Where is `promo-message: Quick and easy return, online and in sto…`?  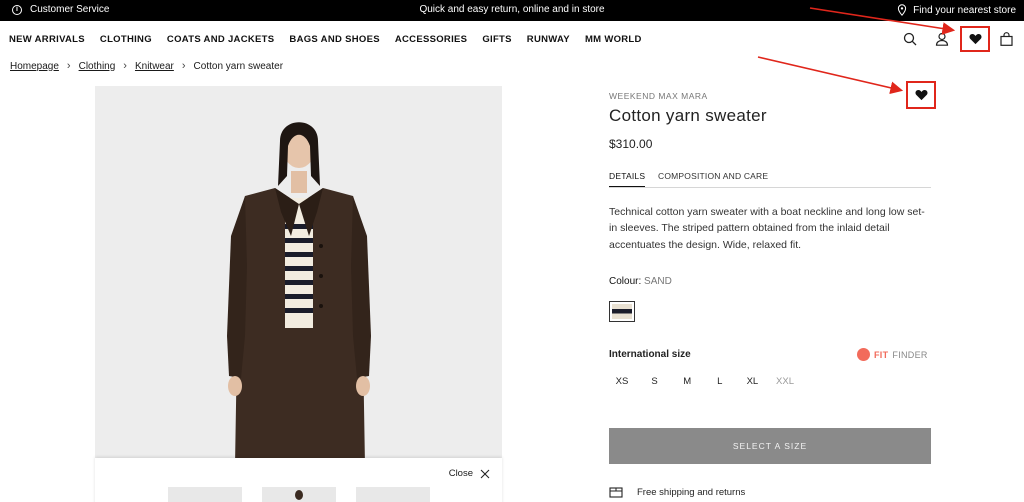
promo-message: Quick and easy return, online and in sto… is located at coordinates (512, 9).